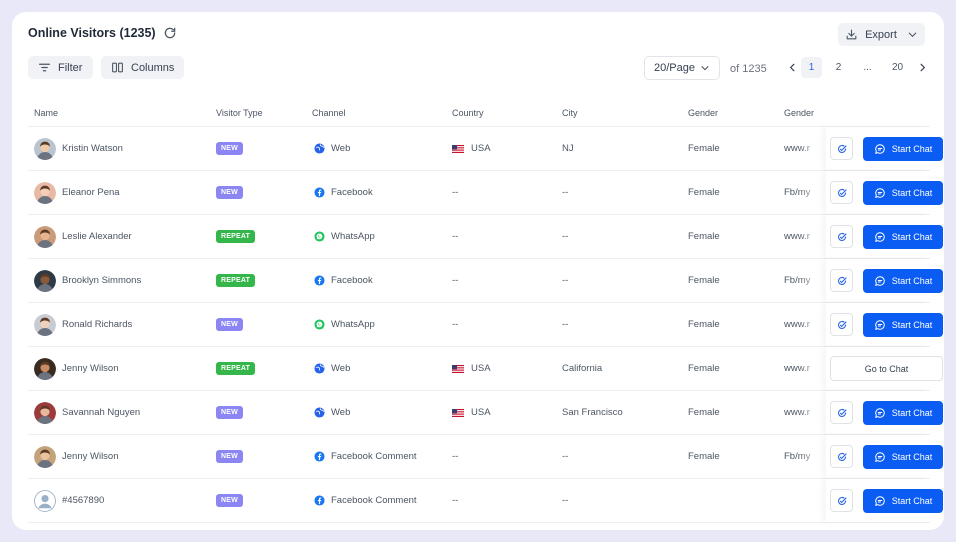  What do you see at coordinates (91, 192) in the screenshot?
I see `visitor-name: Eleanor Pena` at bounding box center [91, 192].